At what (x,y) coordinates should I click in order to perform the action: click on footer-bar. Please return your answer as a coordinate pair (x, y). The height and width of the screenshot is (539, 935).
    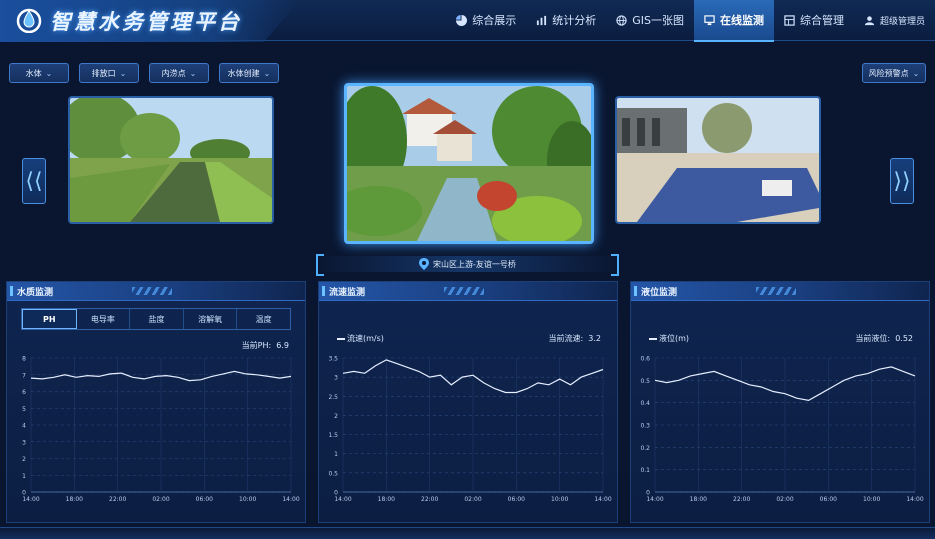
    Looking at the image, I should click on (467, 533).